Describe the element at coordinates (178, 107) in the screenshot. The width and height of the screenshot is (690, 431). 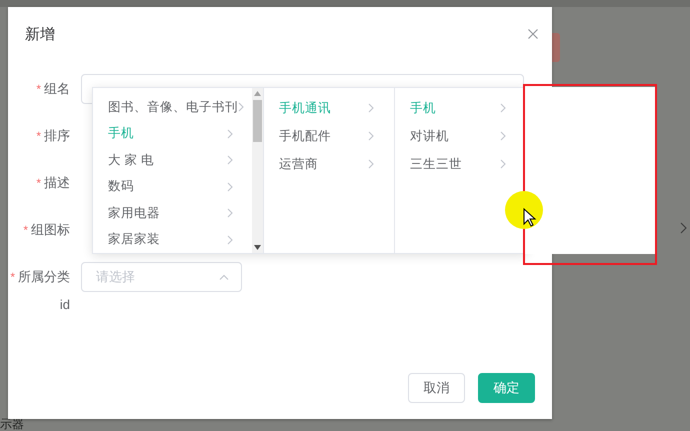
I see `menu-item: 图书、音像、电子书刊` at that location.